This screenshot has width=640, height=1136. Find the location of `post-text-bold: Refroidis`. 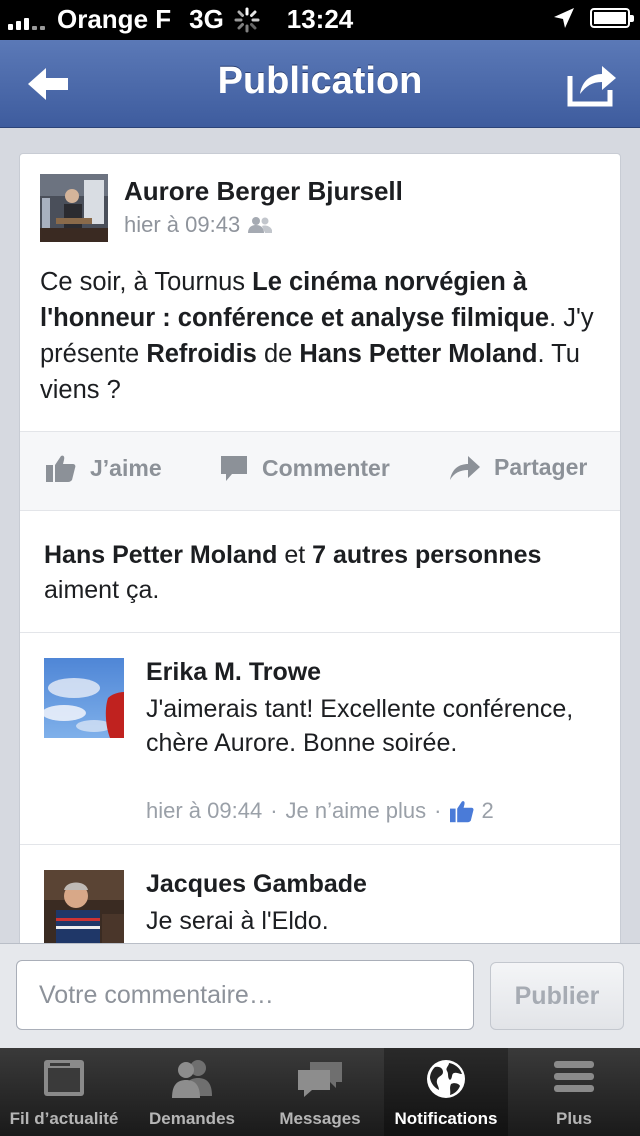

post-text-bold: Refroidis is located at coordinates (201, 354).